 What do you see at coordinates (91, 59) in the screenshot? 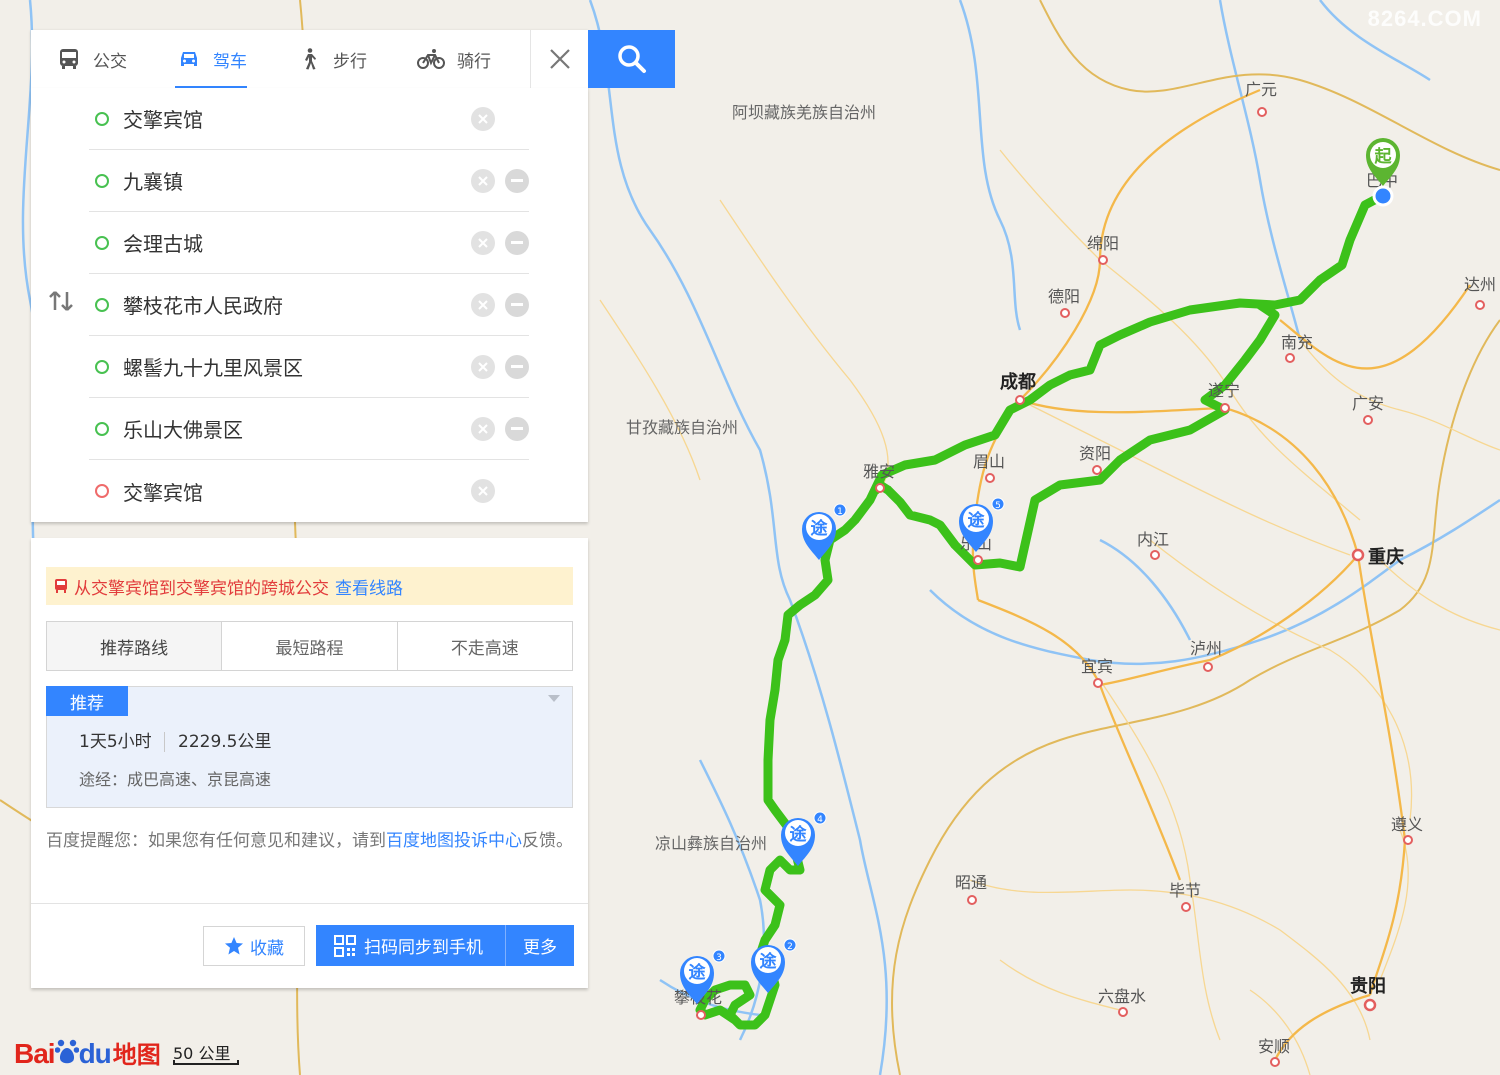
I see `tab-bus: 公交` at bounding box center [91, 59].